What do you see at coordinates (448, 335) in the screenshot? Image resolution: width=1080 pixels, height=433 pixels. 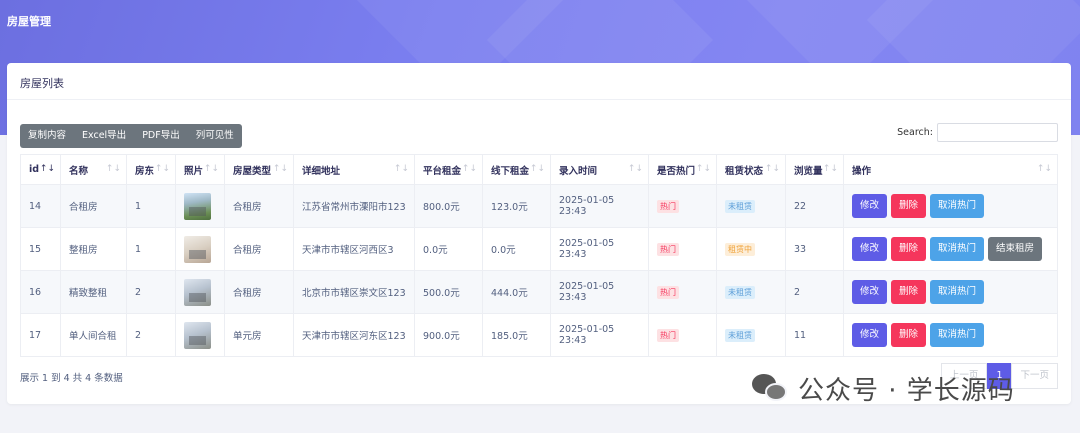 I see `cell-platform-rent: 900.0元` at bounding box center [448, 335].